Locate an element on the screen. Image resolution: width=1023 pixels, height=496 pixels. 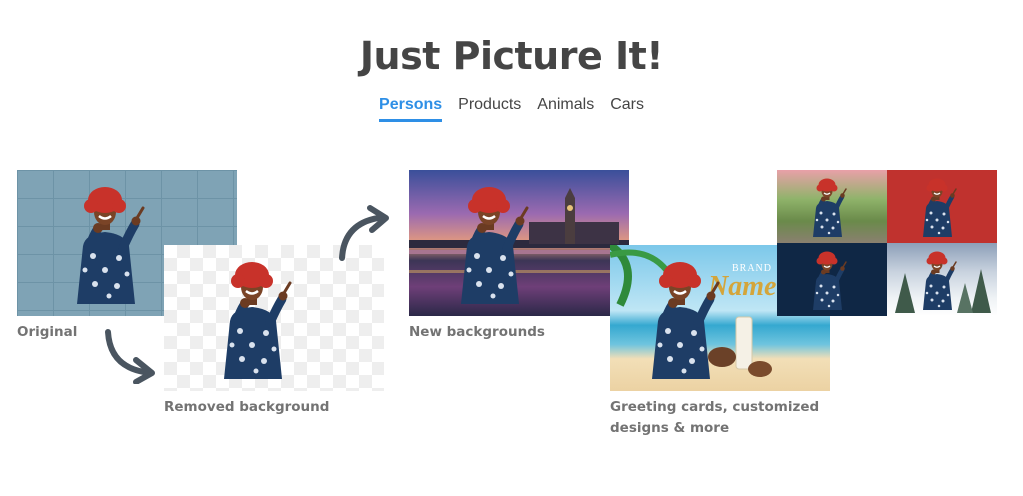
grid-image-red is located at coordinates (942, 206).